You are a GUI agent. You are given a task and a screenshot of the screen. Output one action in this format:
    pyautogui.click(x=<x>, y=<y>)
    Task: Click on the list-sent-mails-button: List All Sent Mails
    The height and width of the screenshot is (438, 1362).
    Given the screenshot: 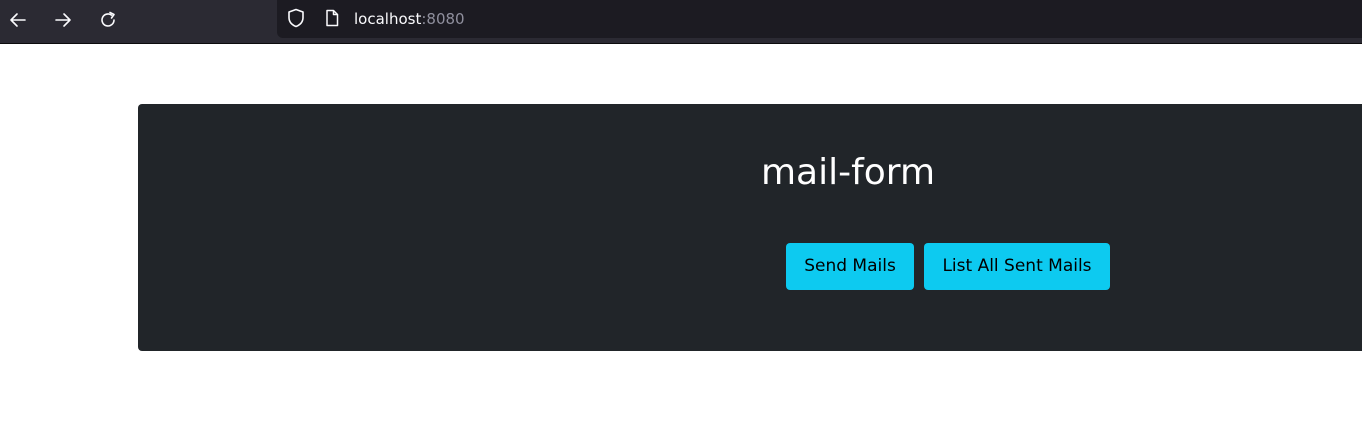 What is the action you would take?
    pyautogui.click(x=1017, y=266)
    